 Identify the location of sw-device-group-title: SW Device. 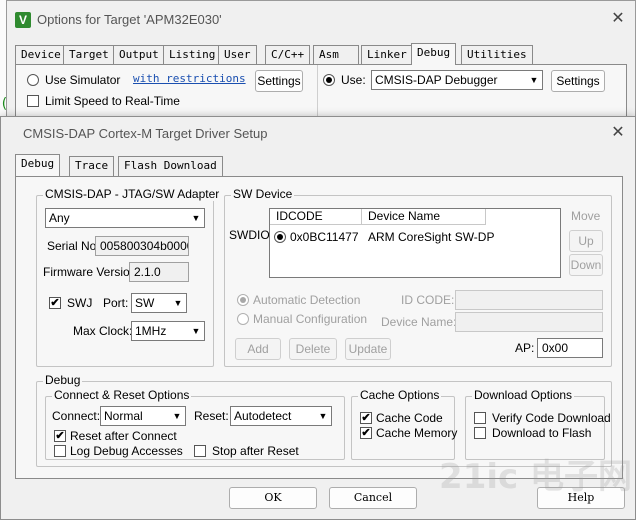
(263, 194).